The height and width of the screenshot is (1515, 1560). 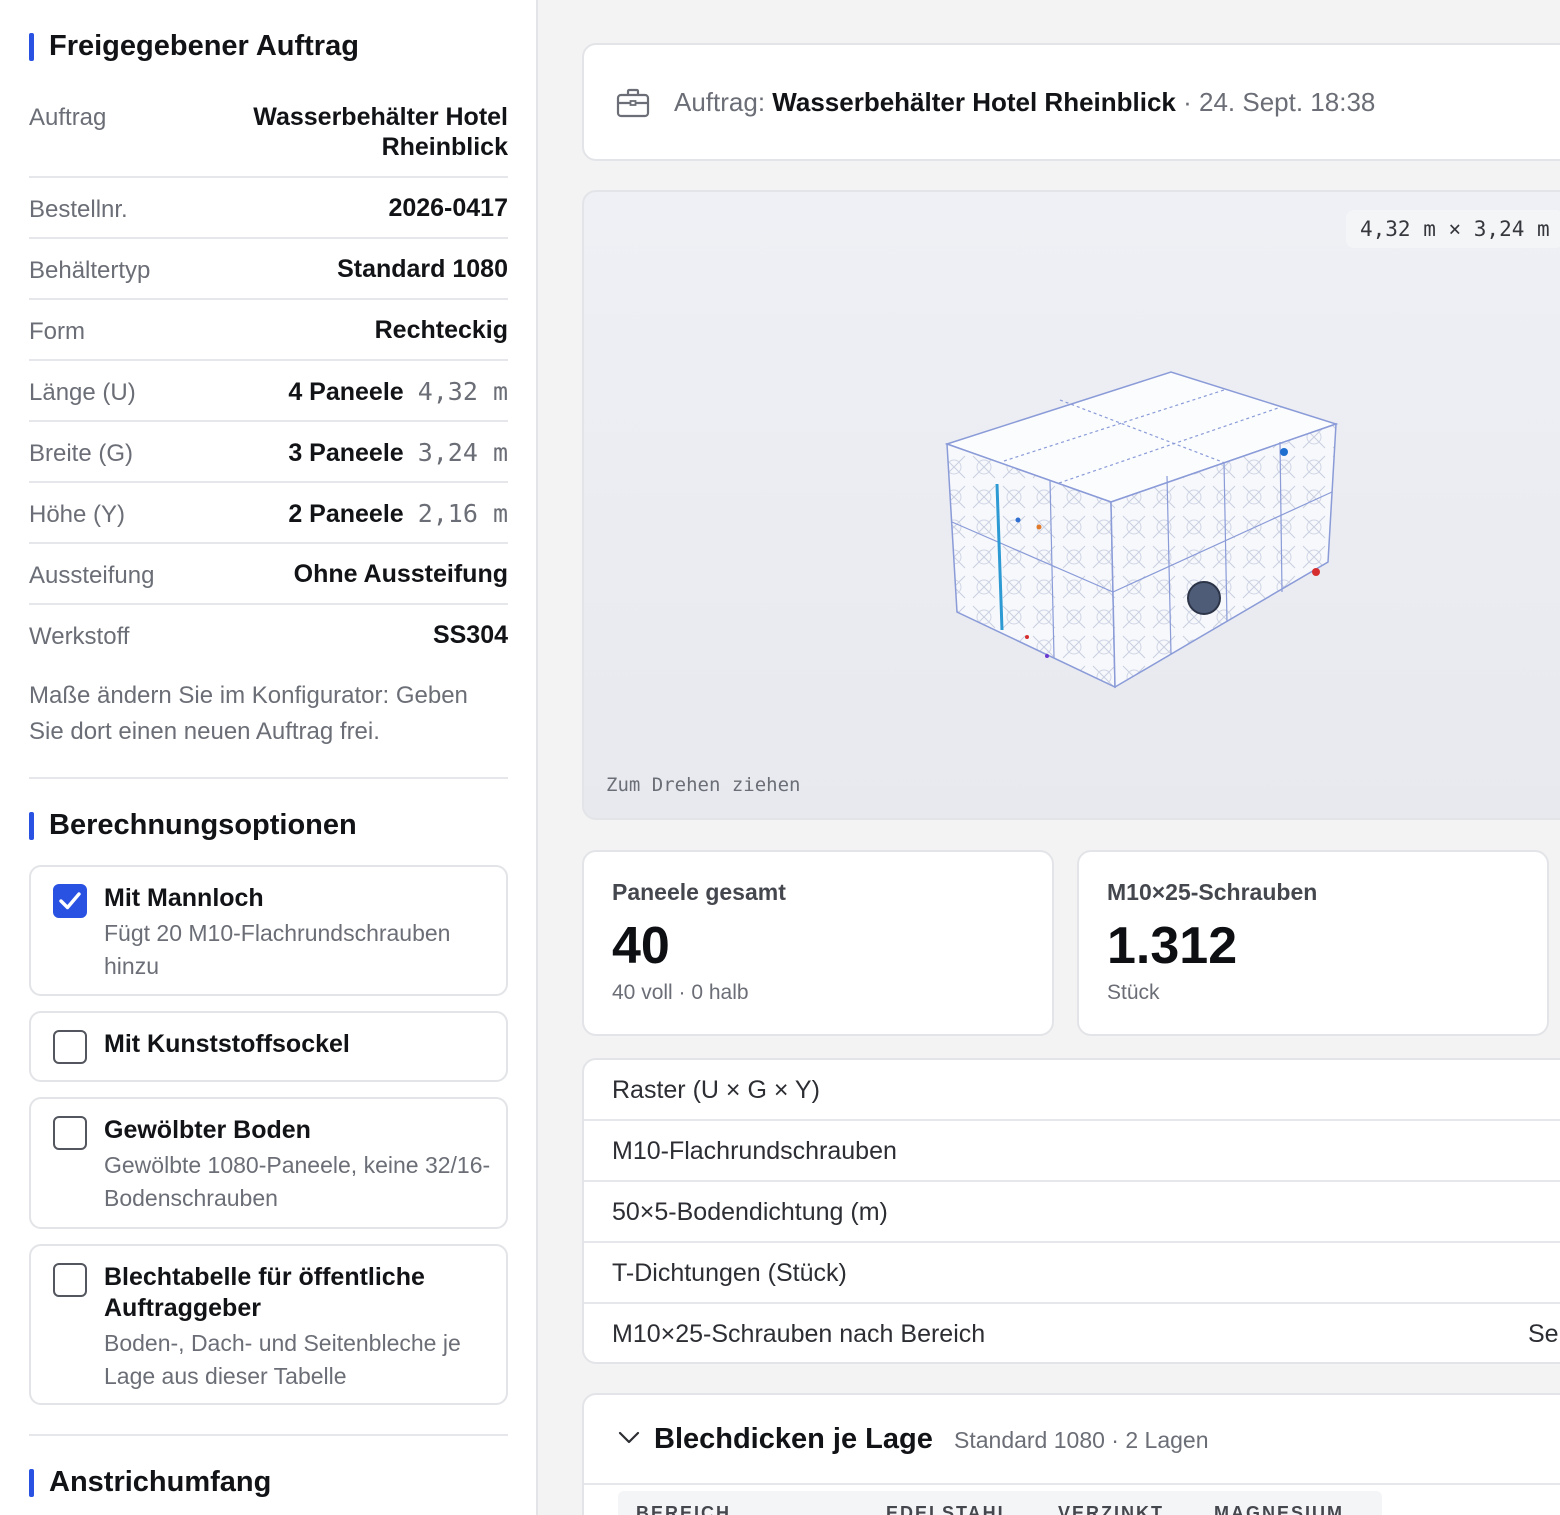 I want to click on stat-value: 40, so click(x=641, y=946).